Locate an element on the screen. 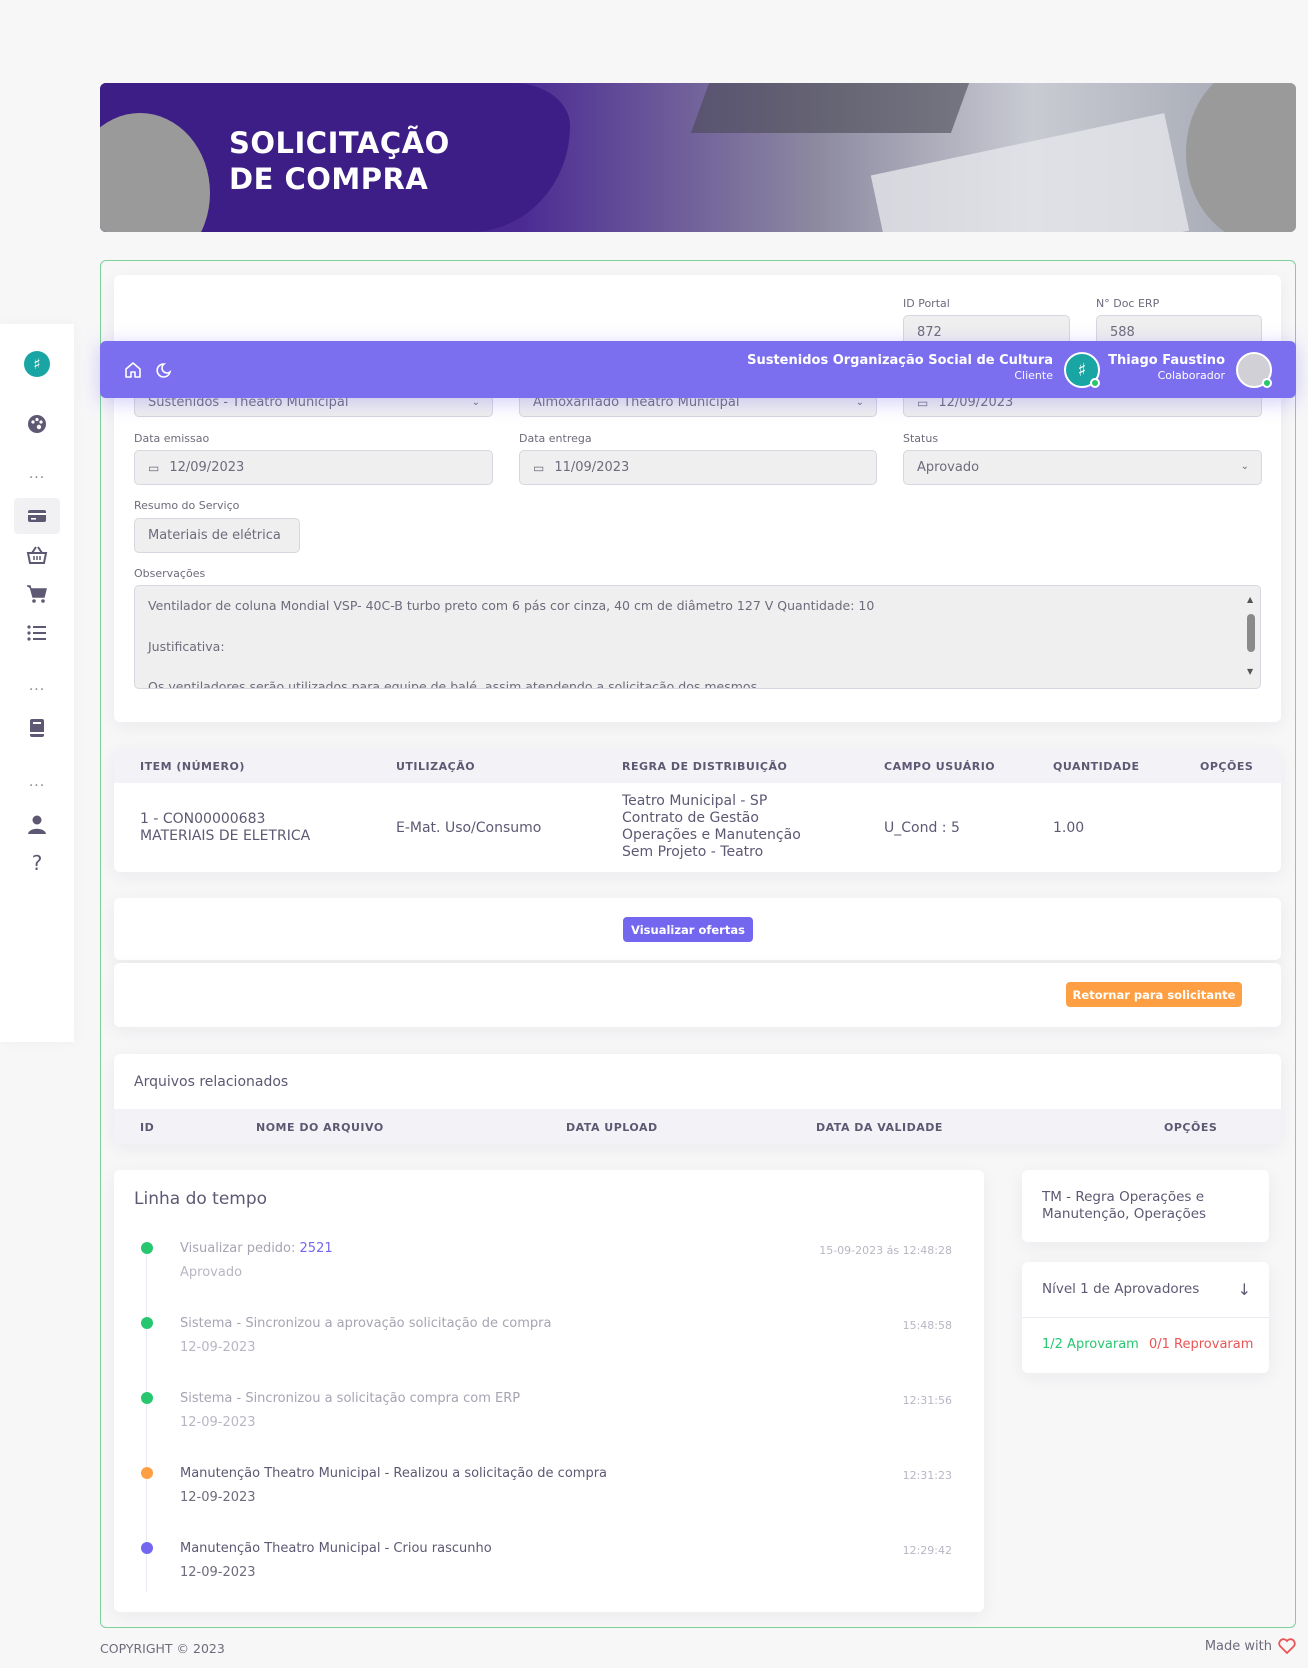 This screenshot has width=1308, height=1668. home-icon is located at coordinates (133, 370).